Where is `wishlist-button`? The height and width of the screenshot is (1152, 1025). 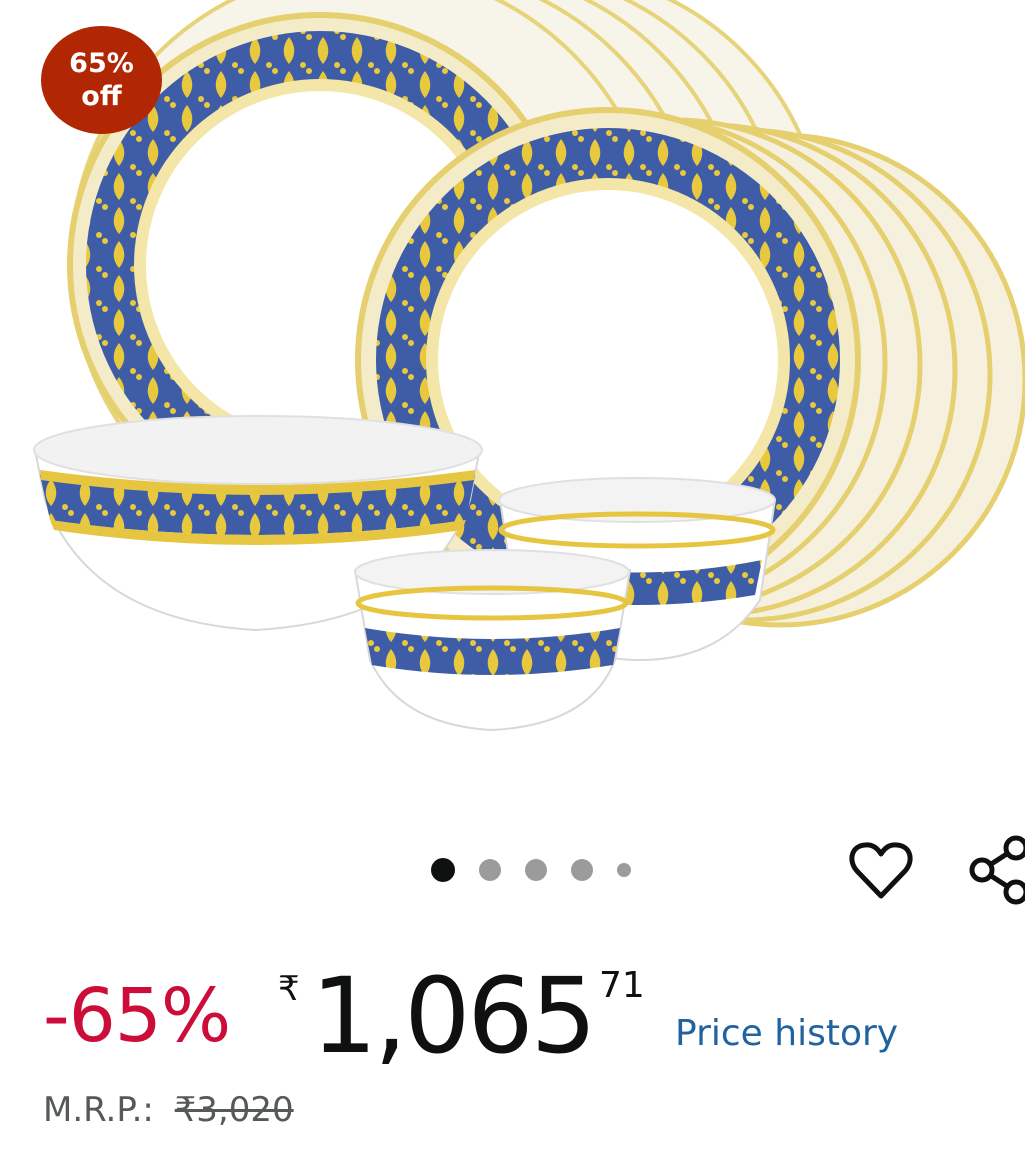 wishlist-button is located at coordinates (881, 871).